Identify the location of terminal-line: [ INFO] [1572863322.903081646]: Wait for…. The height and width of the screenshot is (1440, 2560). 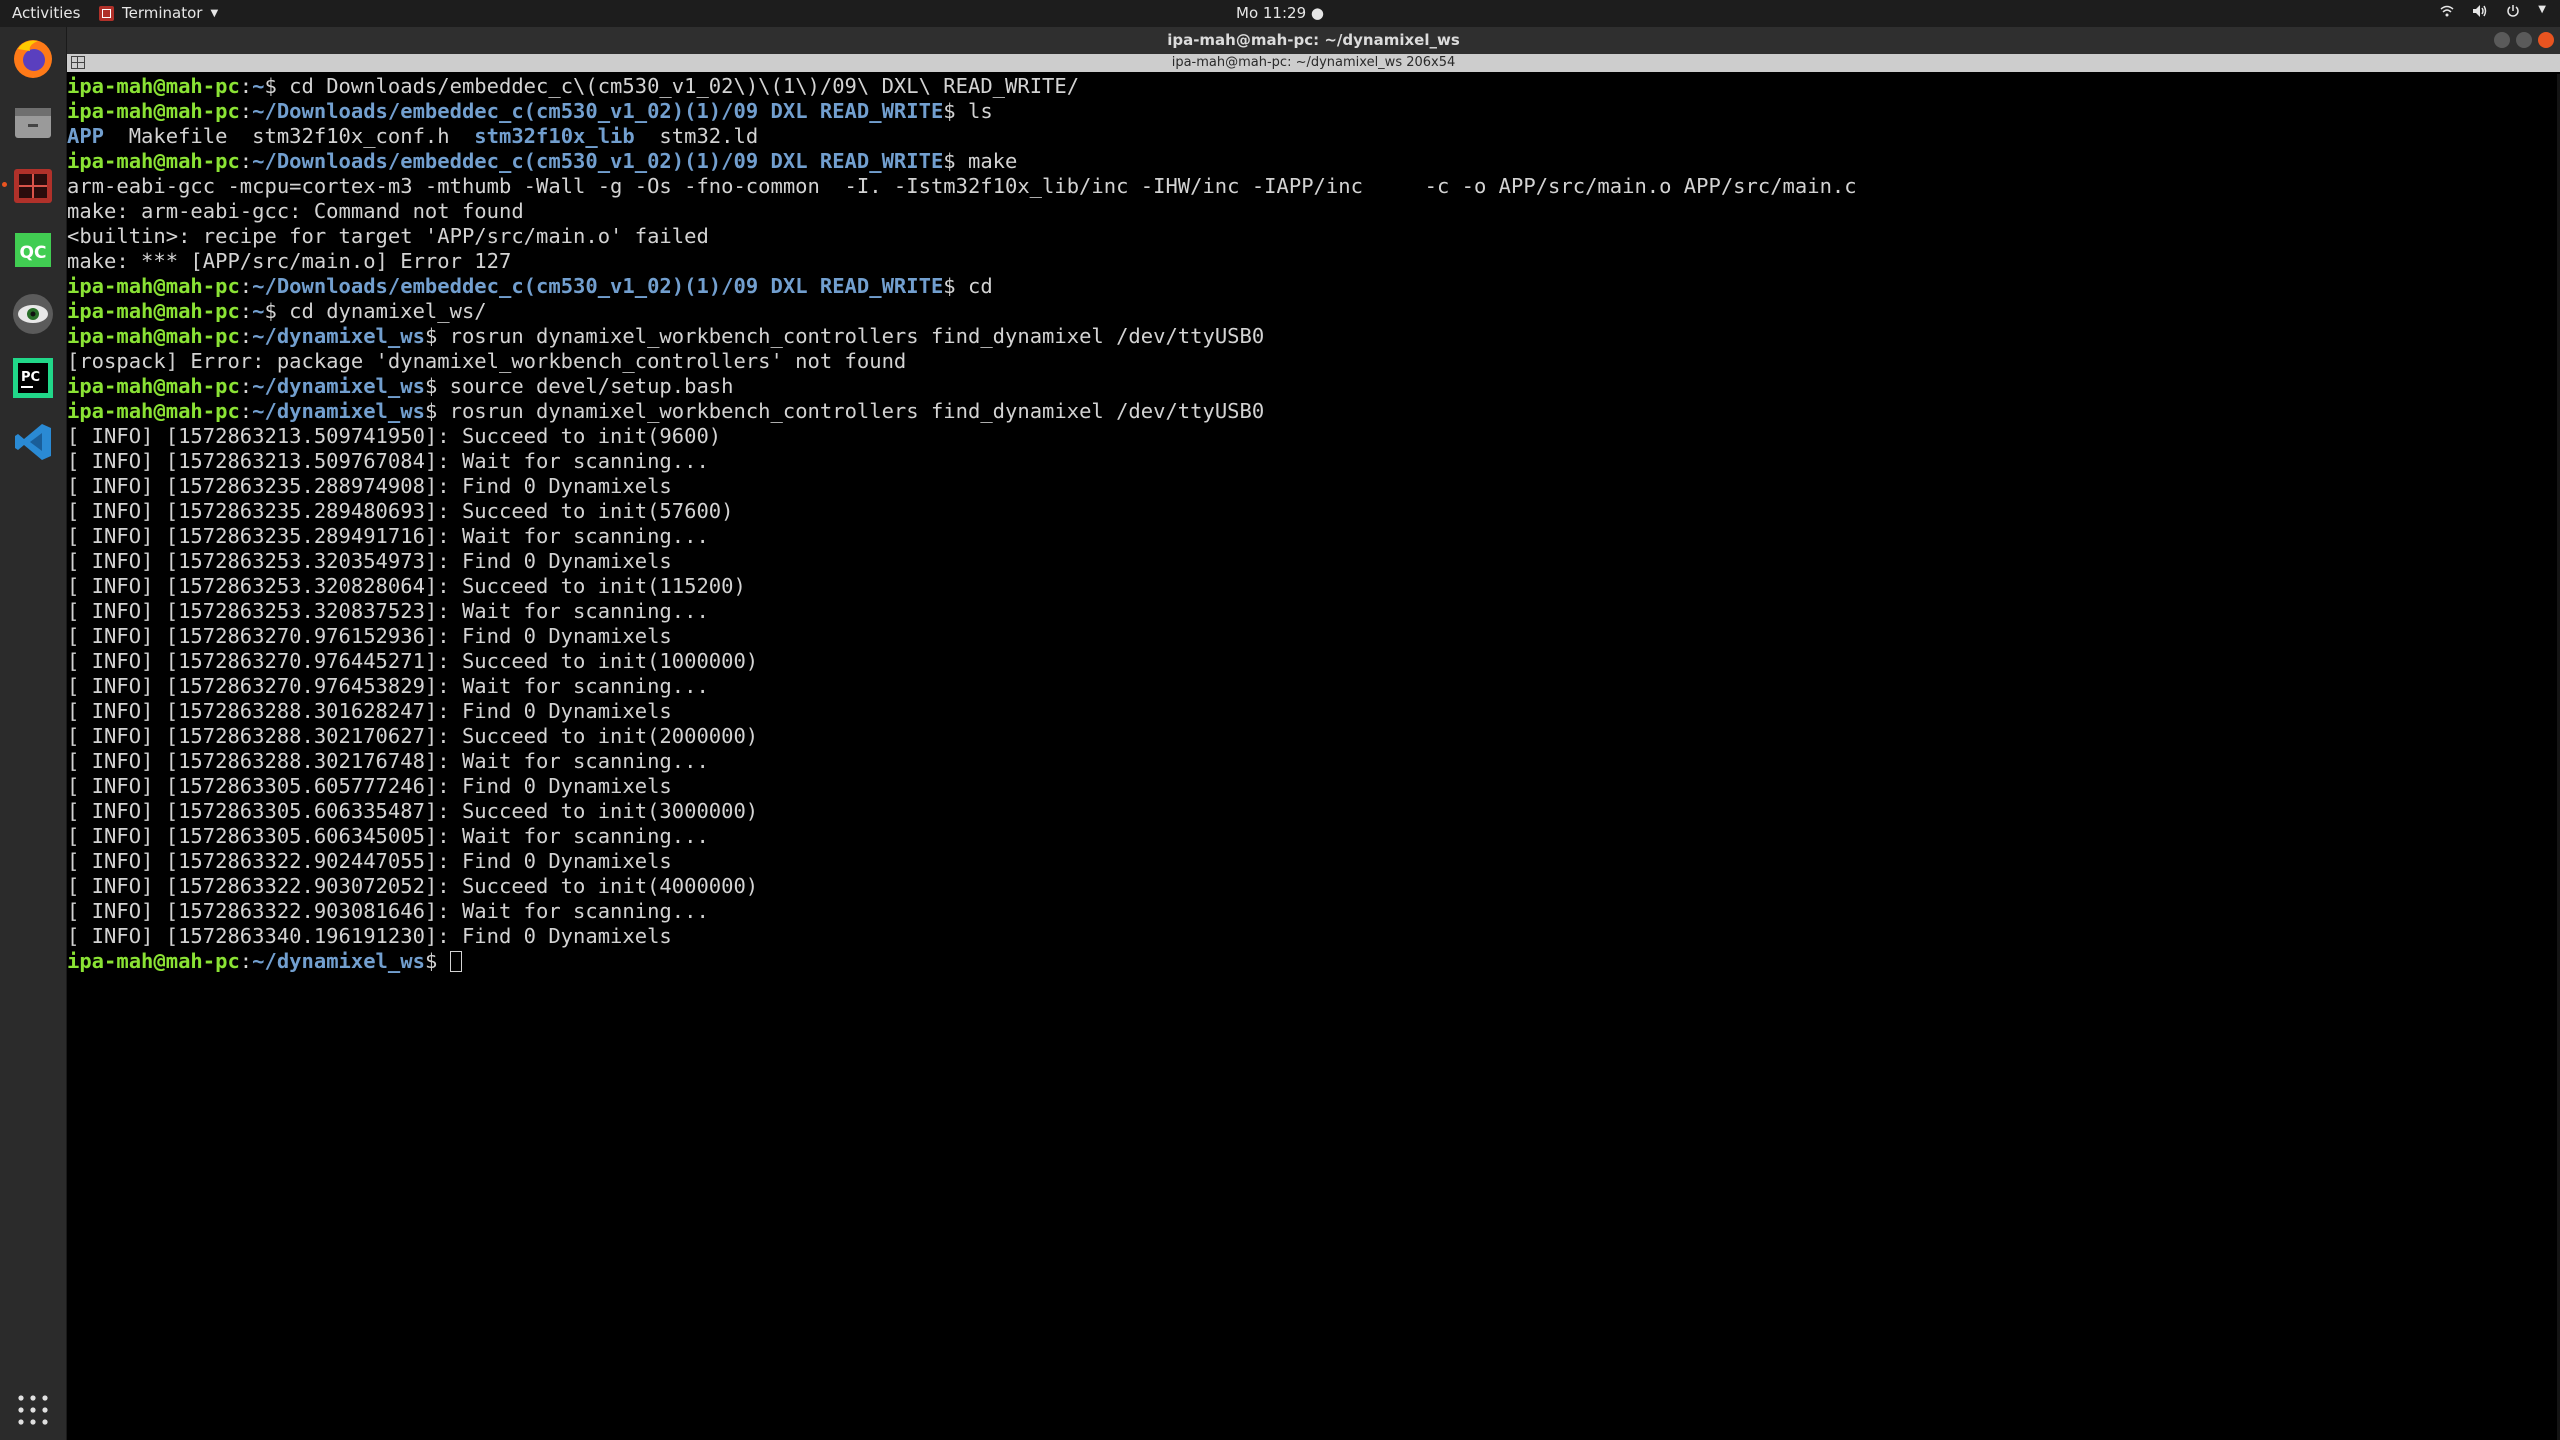
(1312, 911).